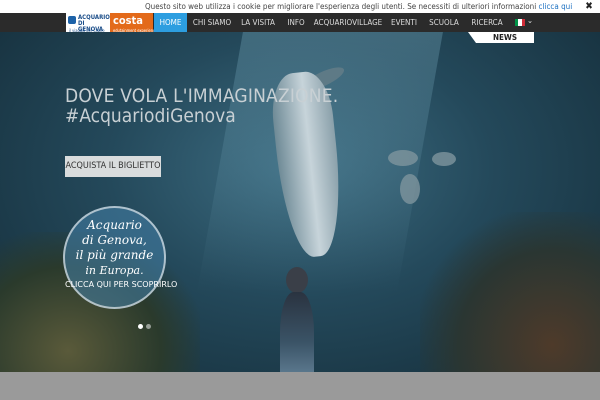 This screenshot has width=600, height=400. I want to click on chevron-down-icon: ⌄, so click(530, 20).